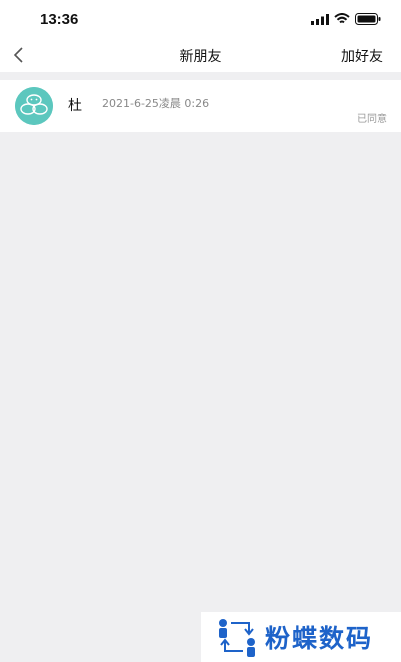  I want to click on watermark-logo-icon, so click(237, 638).